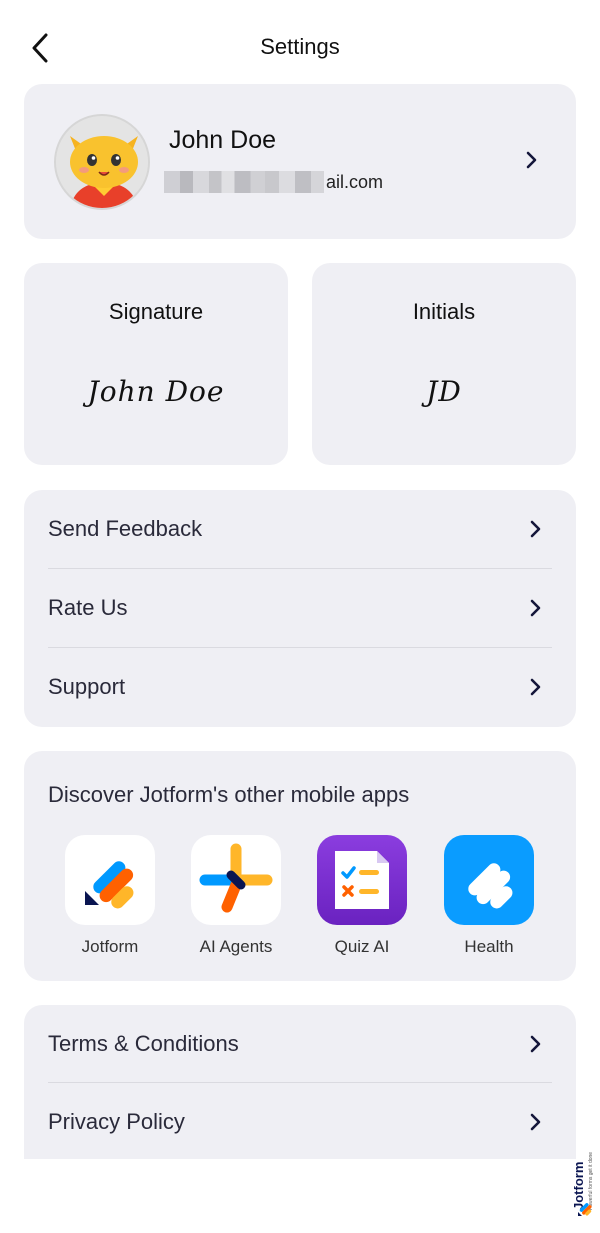  Describe the element at coordinates (580, 1186) in the screenshot. I see `brand-name: Jotform` at that location.